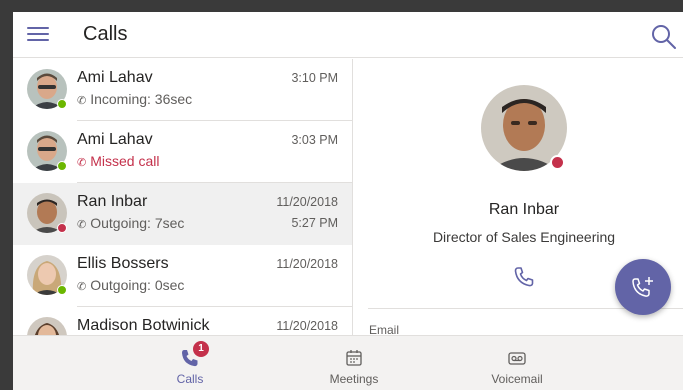 The height and width of the screenshot is (390, 683). Describe the element at coordinates (517, 379) in the screenshot. I see `tab-voicemail-label: Voicemail` at that location.